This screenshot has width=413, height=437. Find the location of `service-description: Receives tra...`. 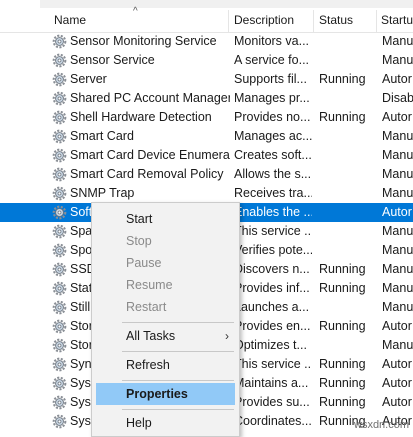

service-description: Receives tra... is located at coordinates (273, 193).